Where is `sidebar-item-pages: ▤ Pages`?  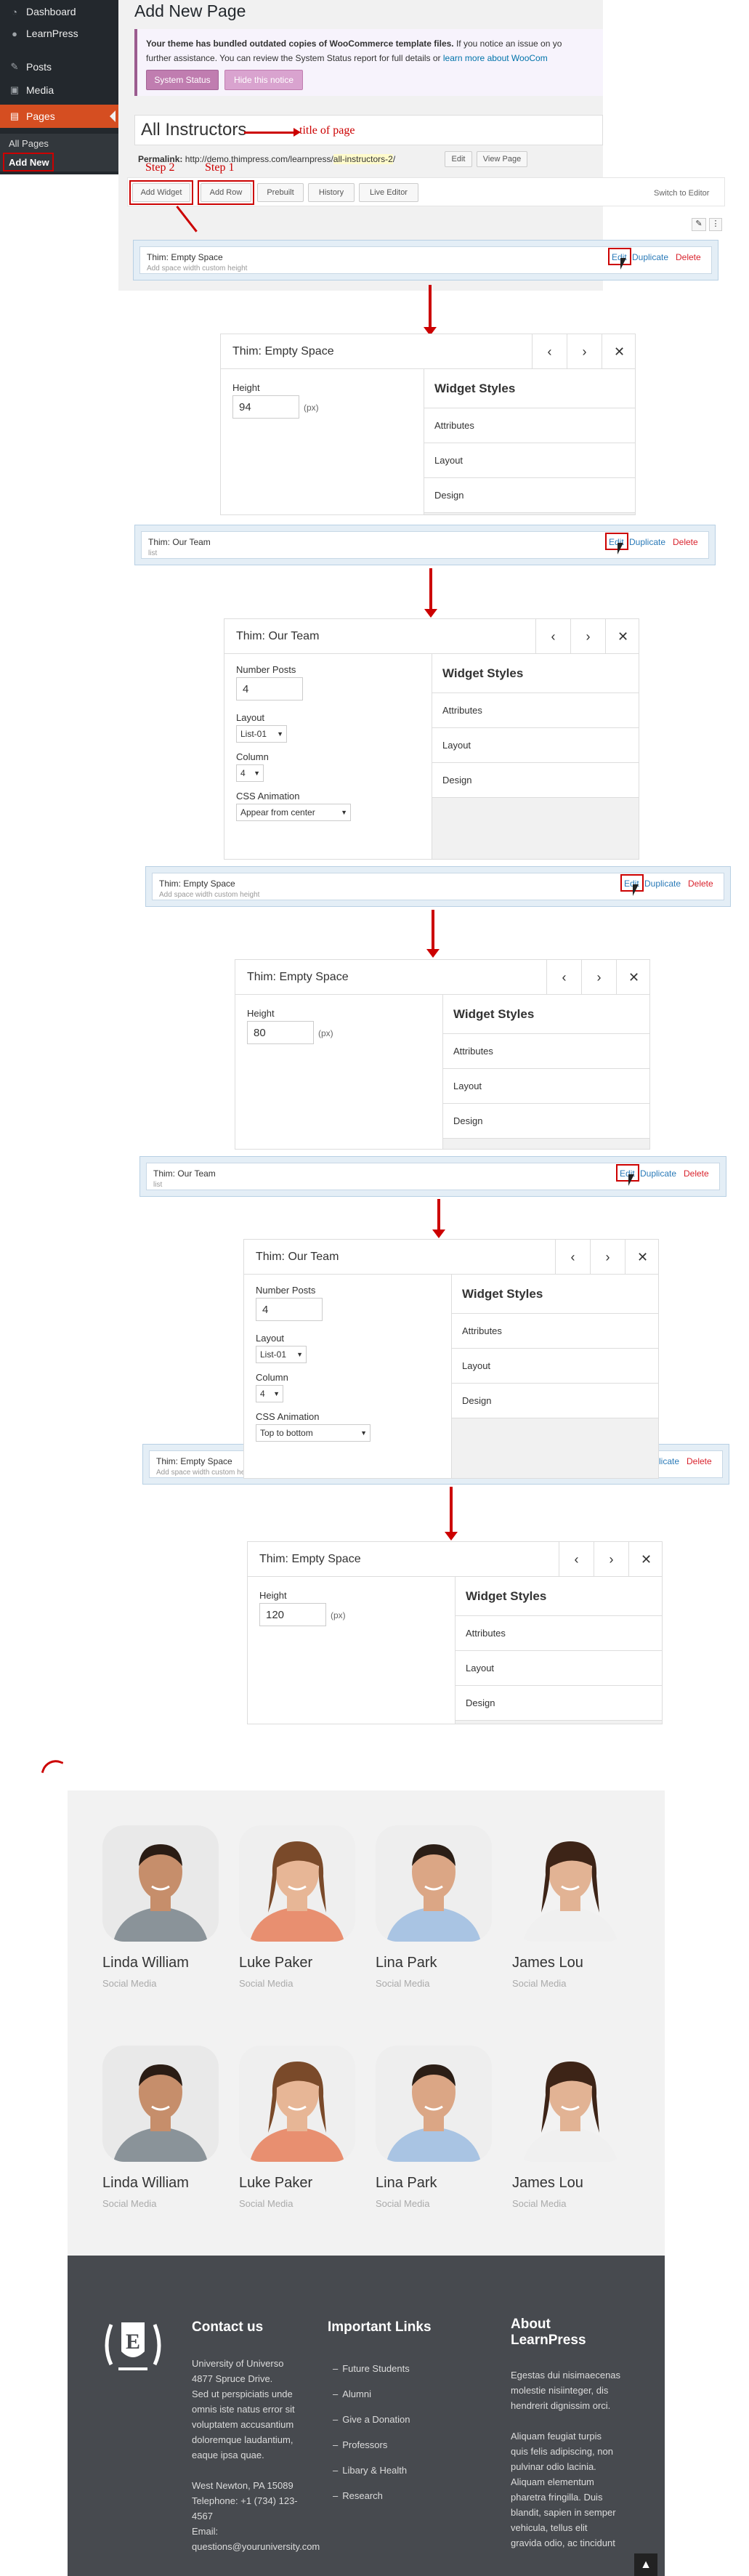 sidebar-item-pages: ▤ Pages is located at coordinates (59, 117).